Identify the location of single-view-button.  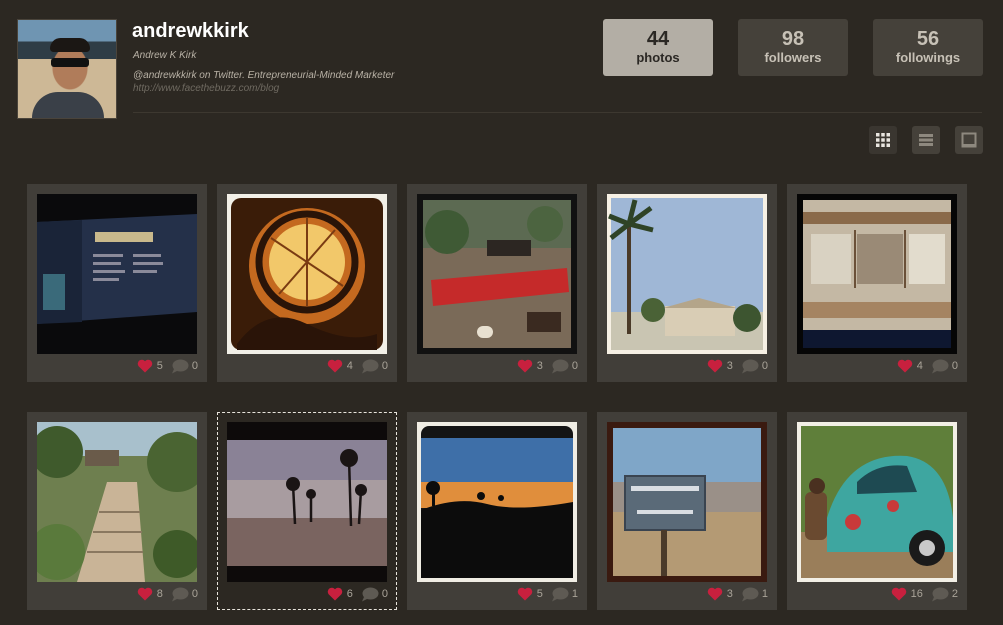
(969, 140).